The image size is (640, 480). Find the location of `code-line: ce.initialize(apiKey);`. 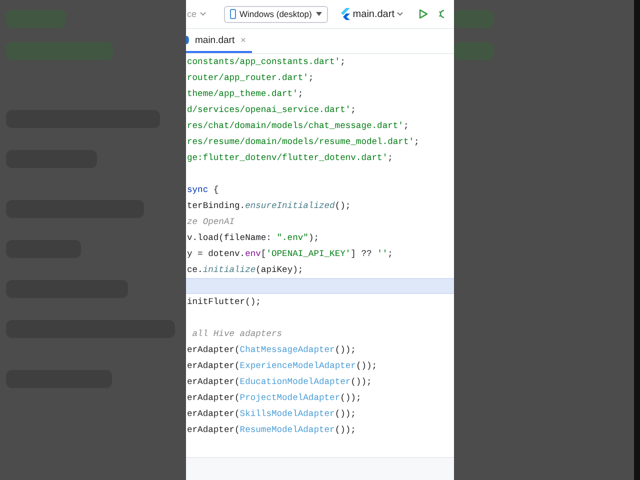

code-line: ce.initialize(apiKey); is located at coordinates (245, 270).